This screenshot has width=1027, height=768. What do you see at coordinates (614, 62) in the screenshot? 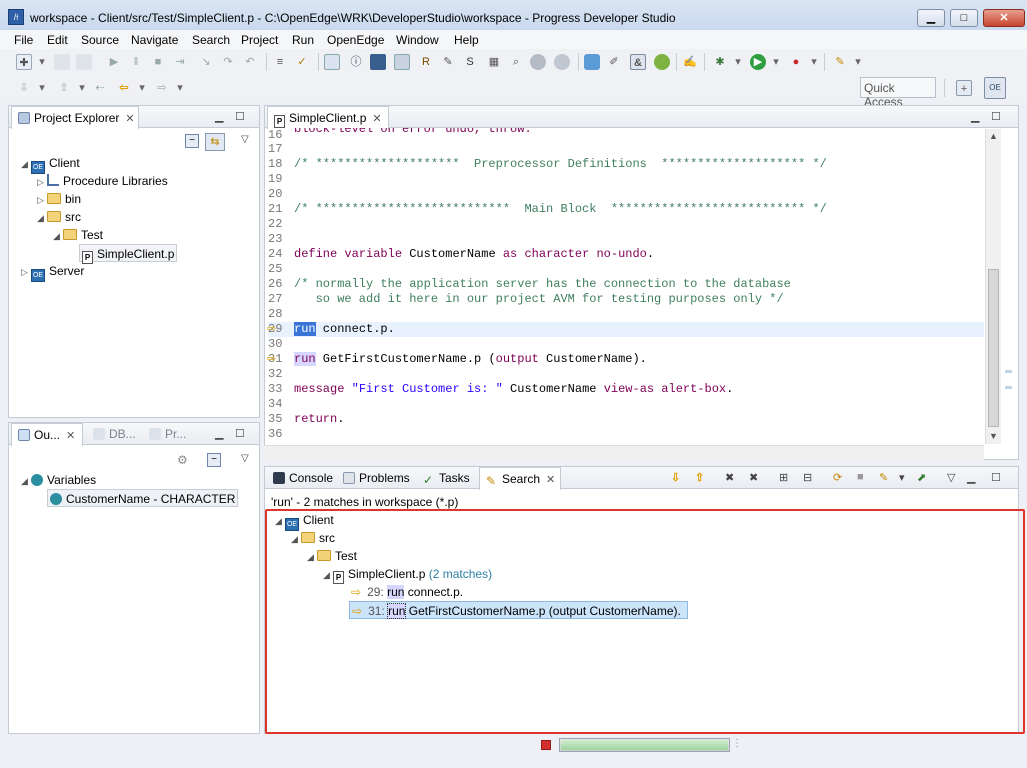
I see `pen-icon: ✐` at bounding box center [614, 62].